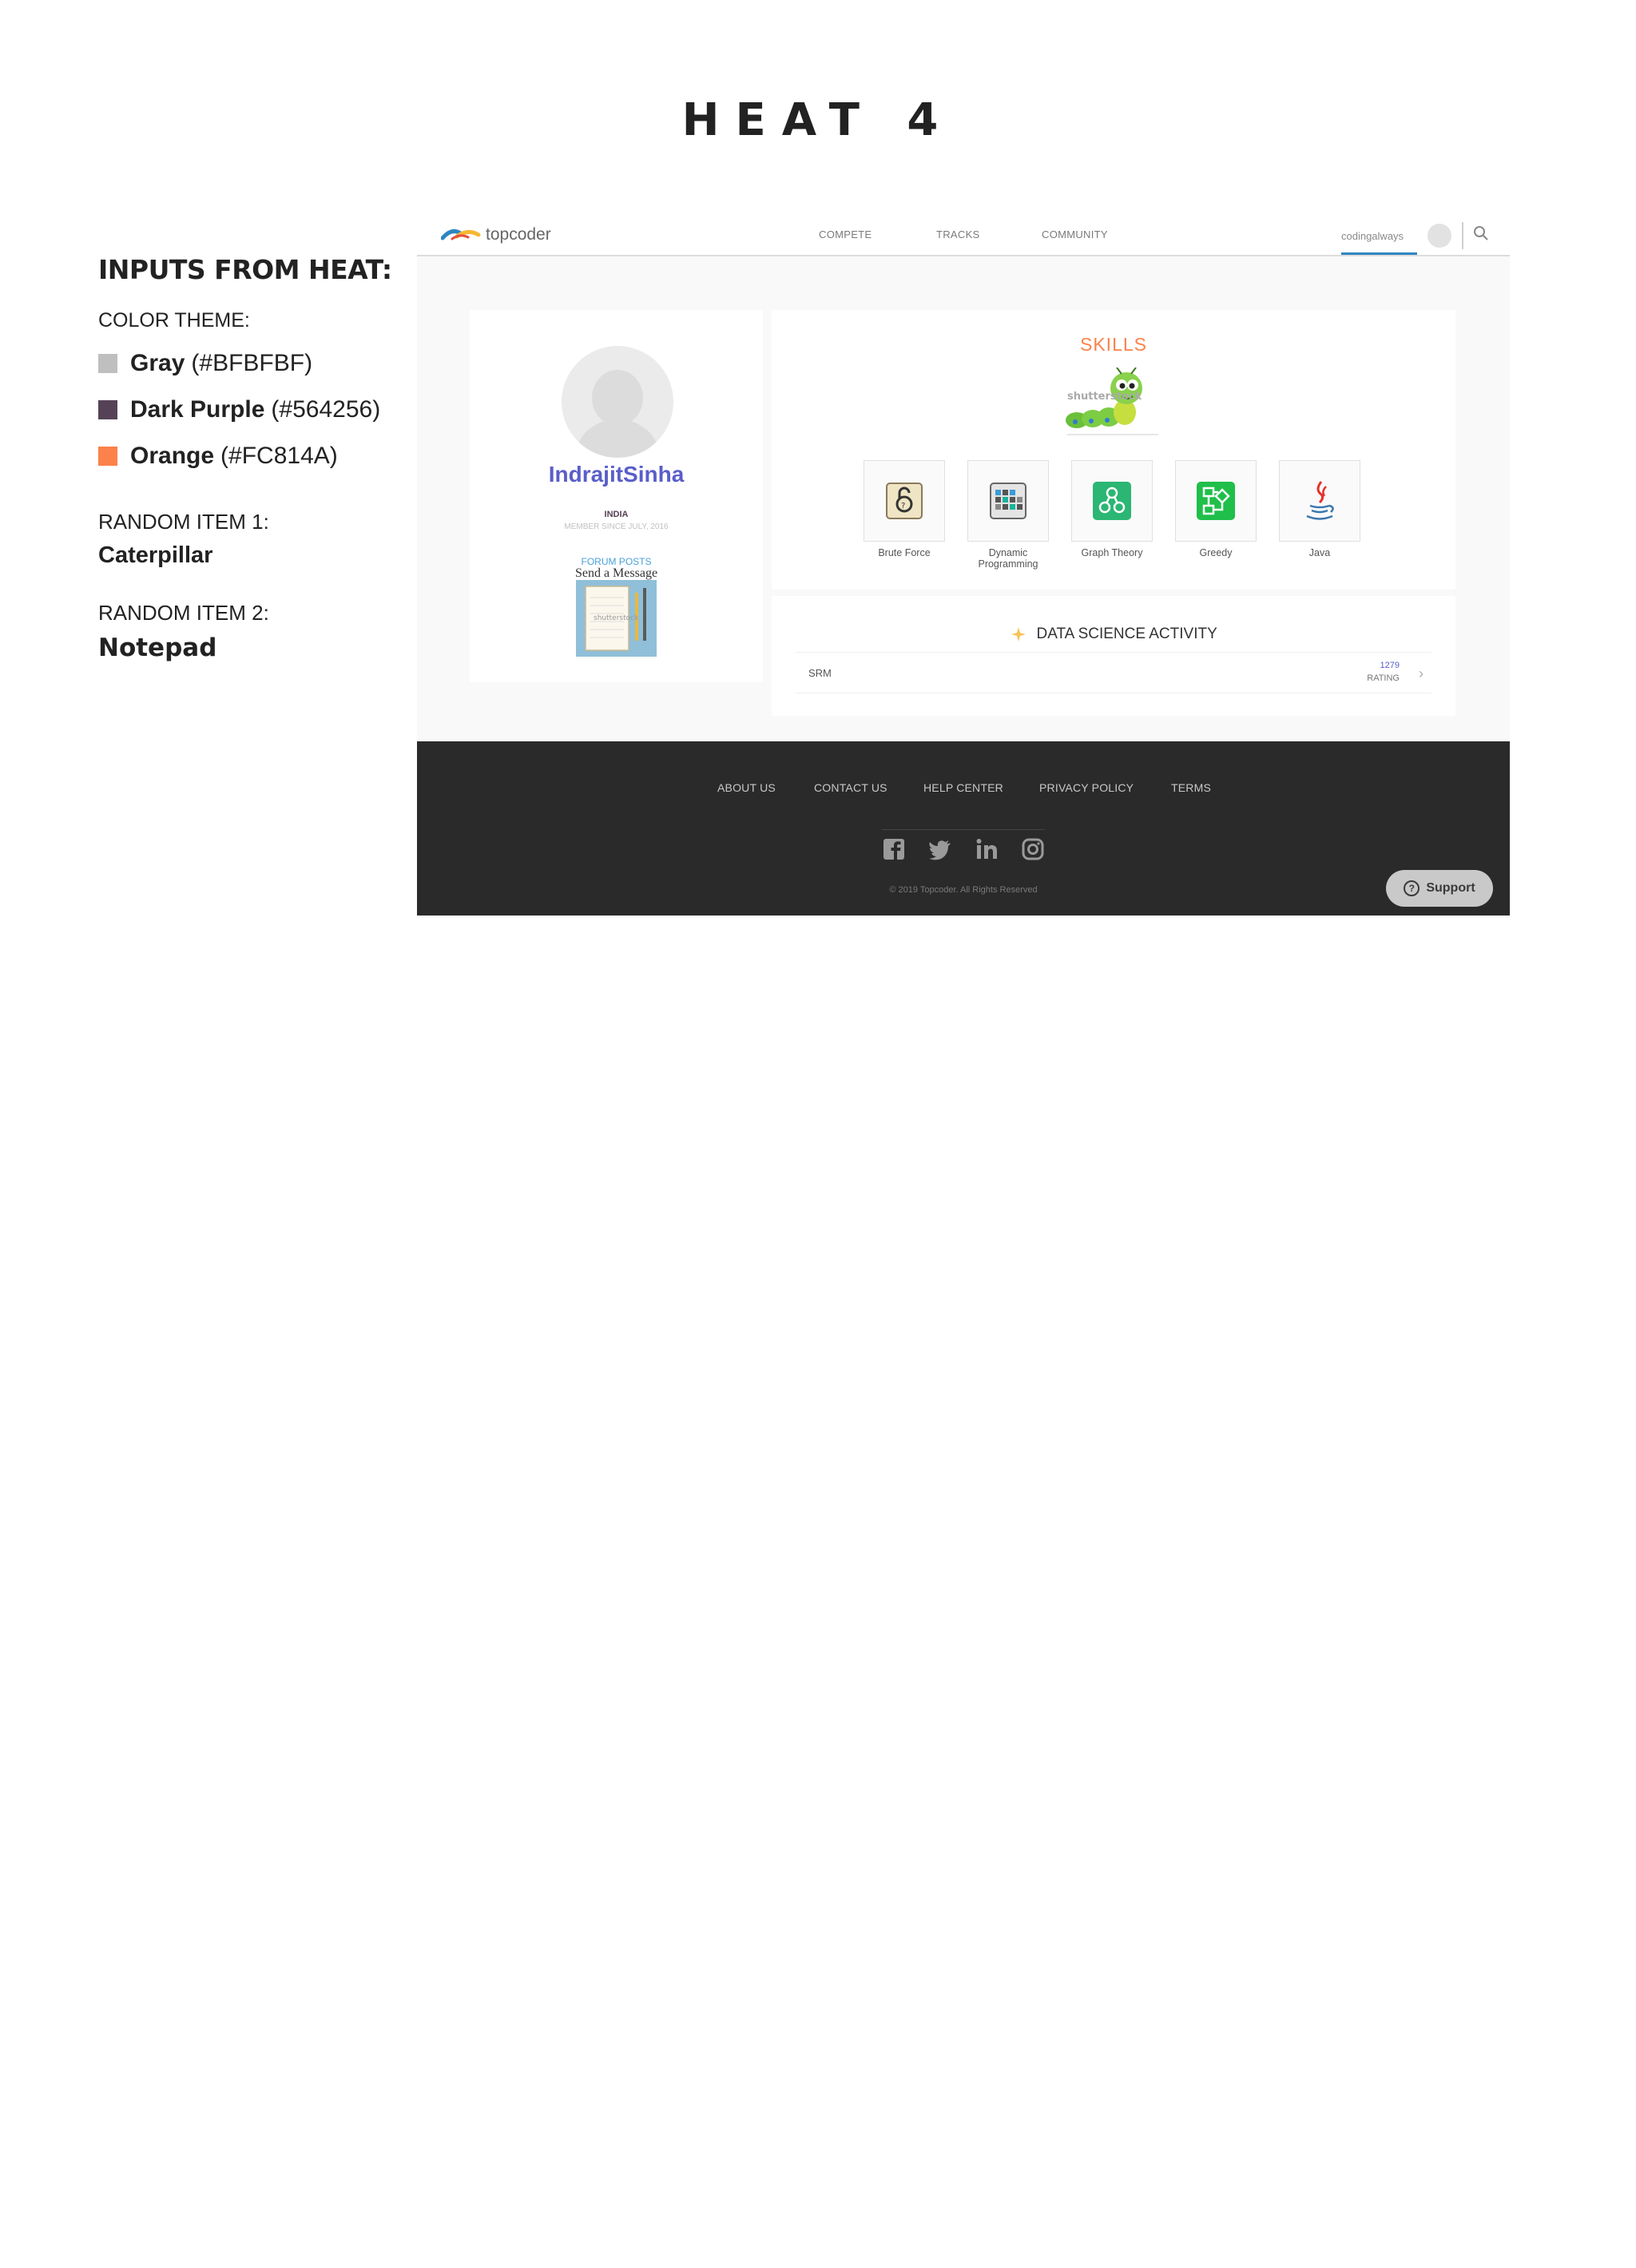 Image resolution: width=1636 pixels, height=2268 pixels. What do you see at coordinates (904, 552) in the screenshot?
I see `skill-label: Brute Force` at bounding box center [904, 552].